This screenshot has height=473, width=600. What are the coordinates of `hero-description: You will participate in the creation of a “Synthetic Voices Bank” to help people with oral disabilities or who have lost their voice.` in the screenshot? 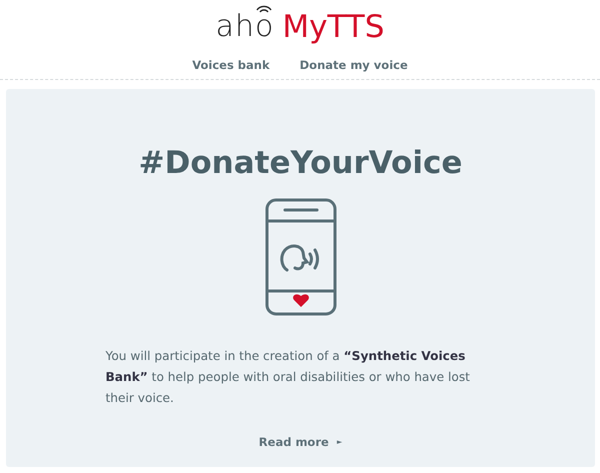 It's located at (288, 377).